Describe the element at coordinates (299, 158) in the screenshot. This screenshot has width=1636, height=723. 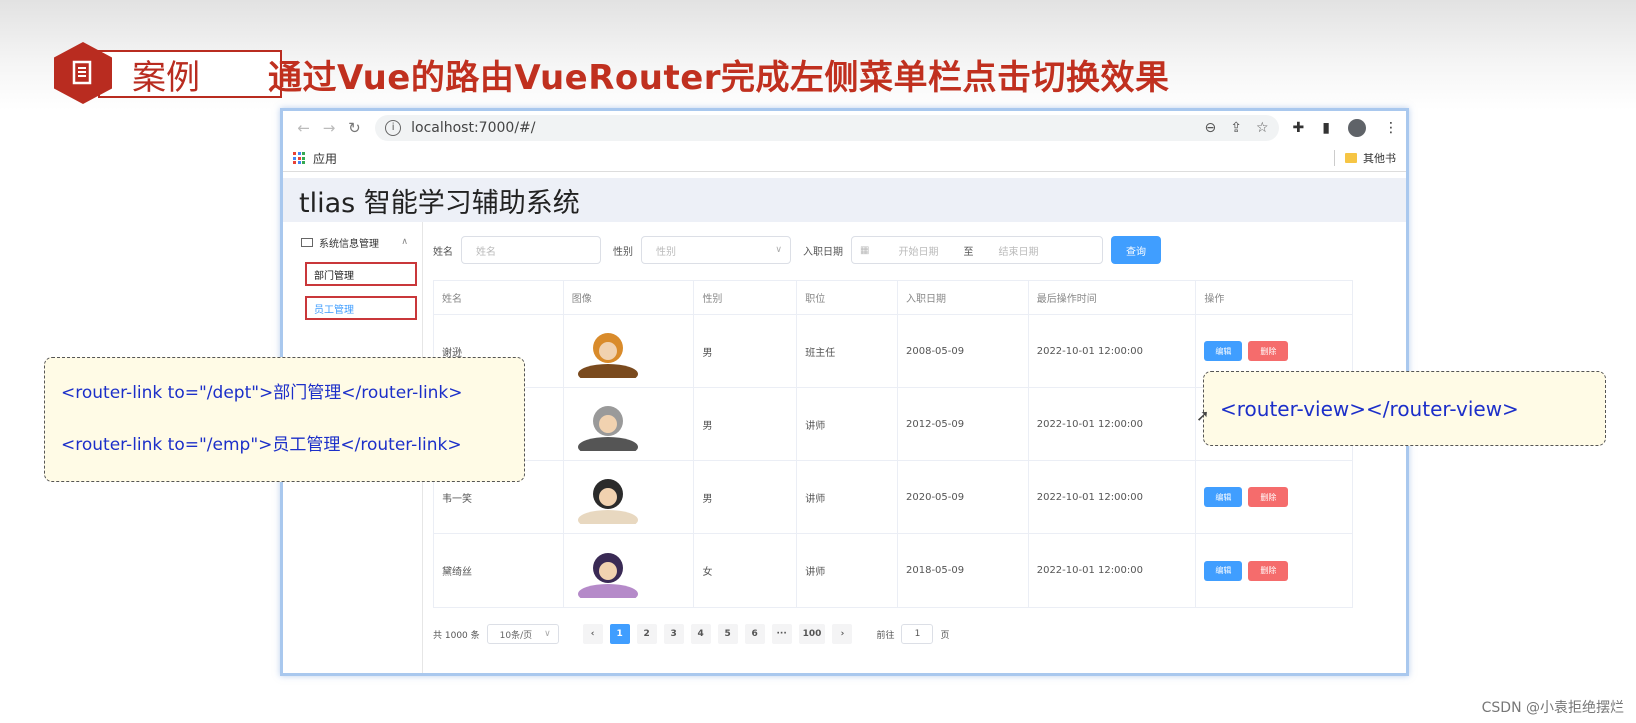
I see `apps-icon` at that location.